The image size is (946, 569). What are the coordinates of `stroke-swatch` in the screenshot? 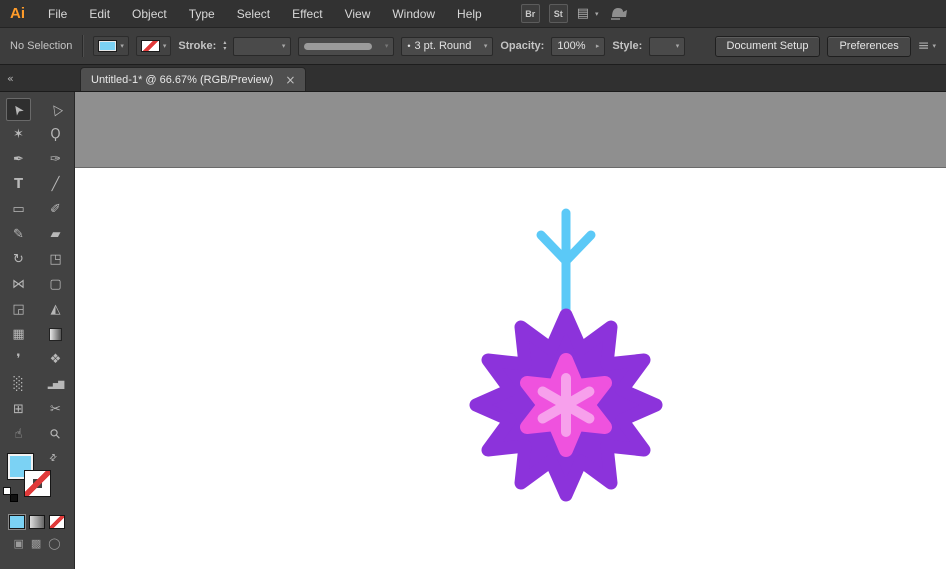 It's located at (37, 483).